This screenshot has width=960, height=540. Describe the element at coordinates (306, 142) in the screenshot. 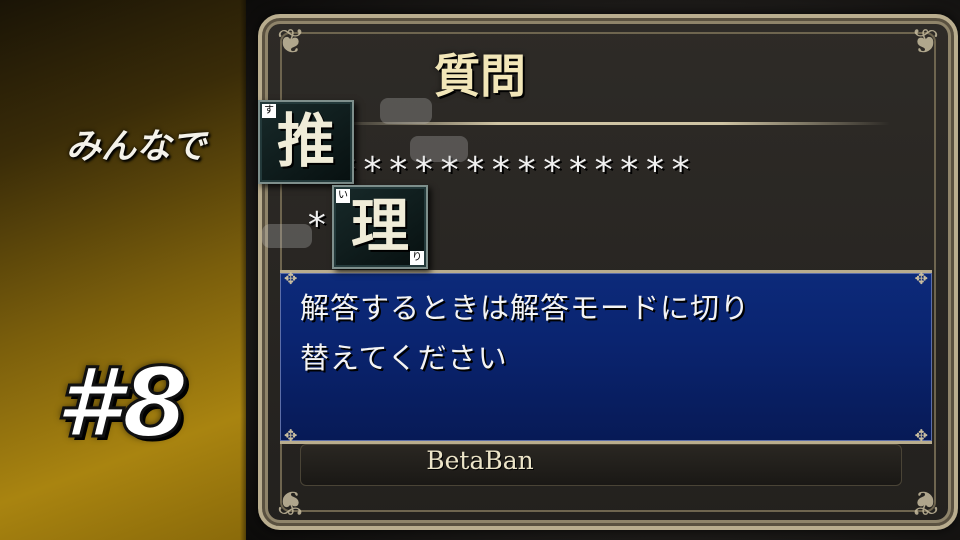

I see `logo-kanji-tile: 推 す` at that location.